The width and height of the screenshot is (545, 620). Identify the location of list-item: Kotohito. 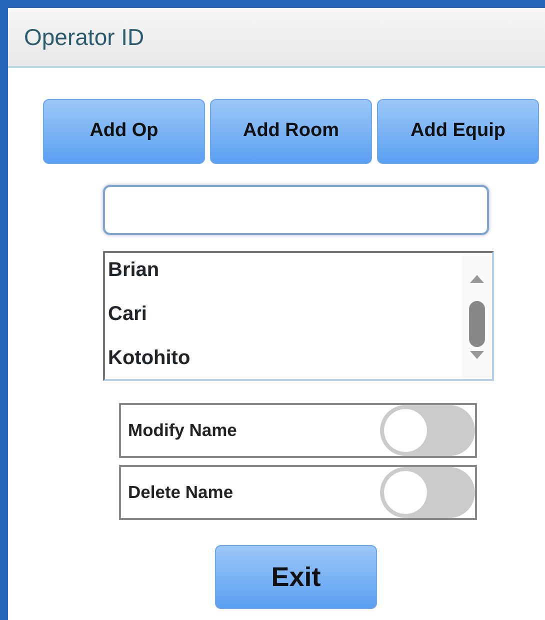
(283, 363).